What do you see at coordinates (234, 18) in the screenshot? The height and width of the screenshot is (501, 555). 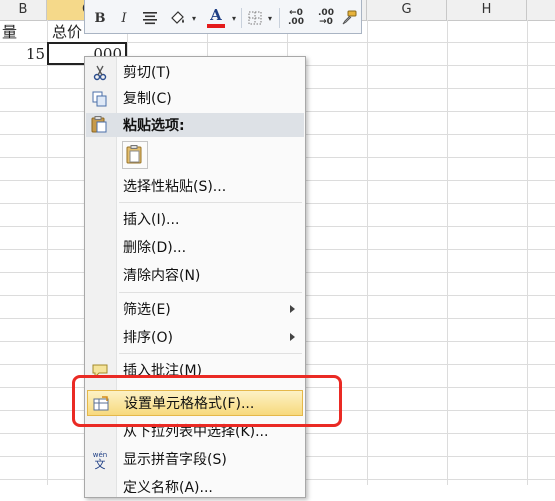 I see `font-color-dropdown: ▾` at bounding box center [234, 18].